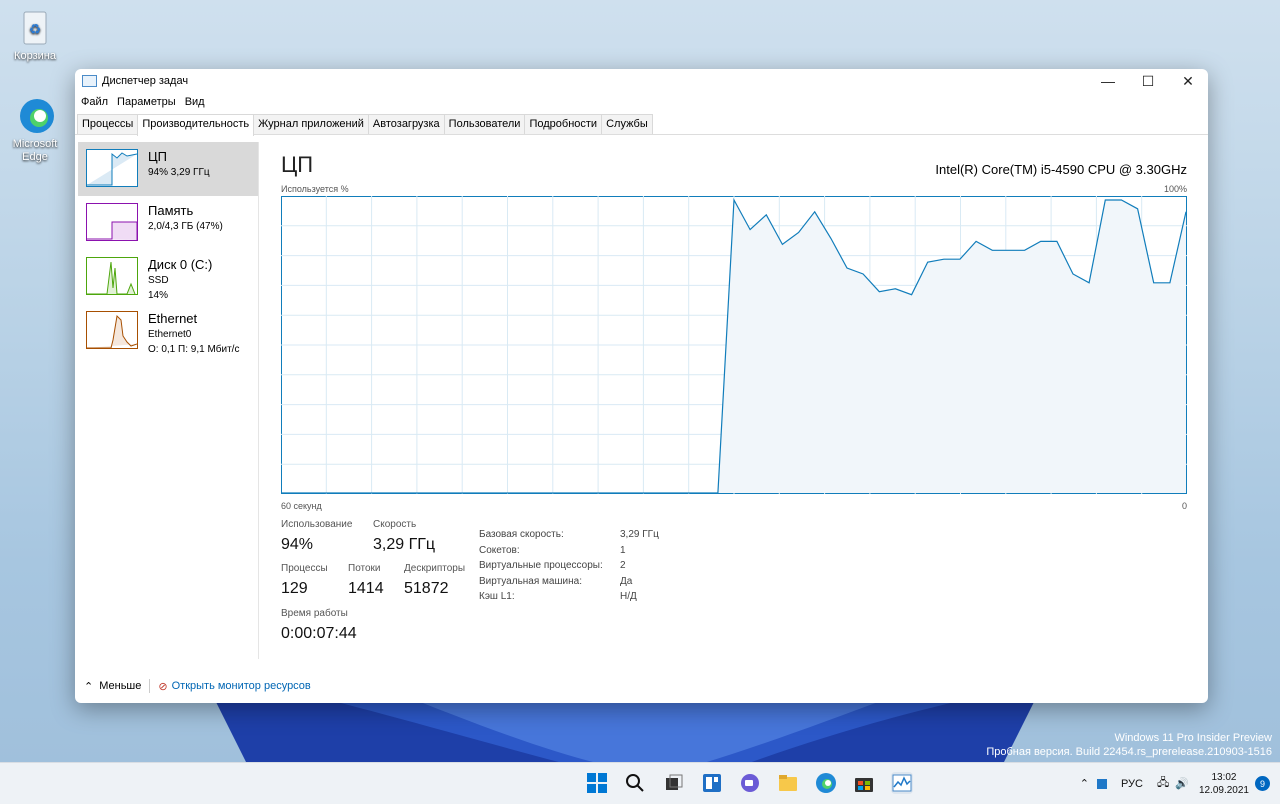  Describe the element at coordinates (426, 588) in the screenshot. I see `handles-value: 51872` at that location.